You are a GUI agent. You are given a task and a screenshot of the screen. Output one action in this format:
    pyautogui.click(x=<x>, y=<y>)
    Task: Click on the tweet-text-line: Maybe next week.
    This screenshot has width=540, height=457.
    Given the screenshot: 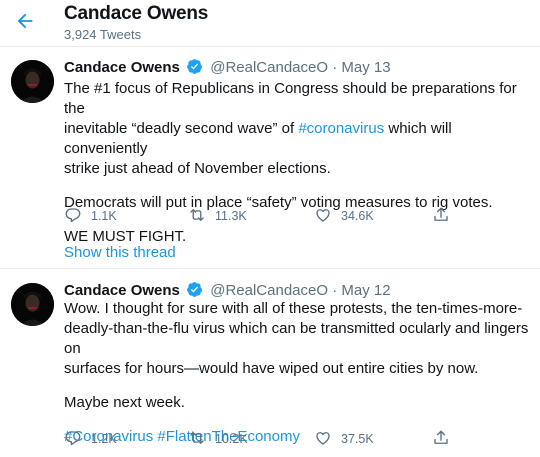 What is the action you would take?
    pyautogui.click(x=124, y=402)
    